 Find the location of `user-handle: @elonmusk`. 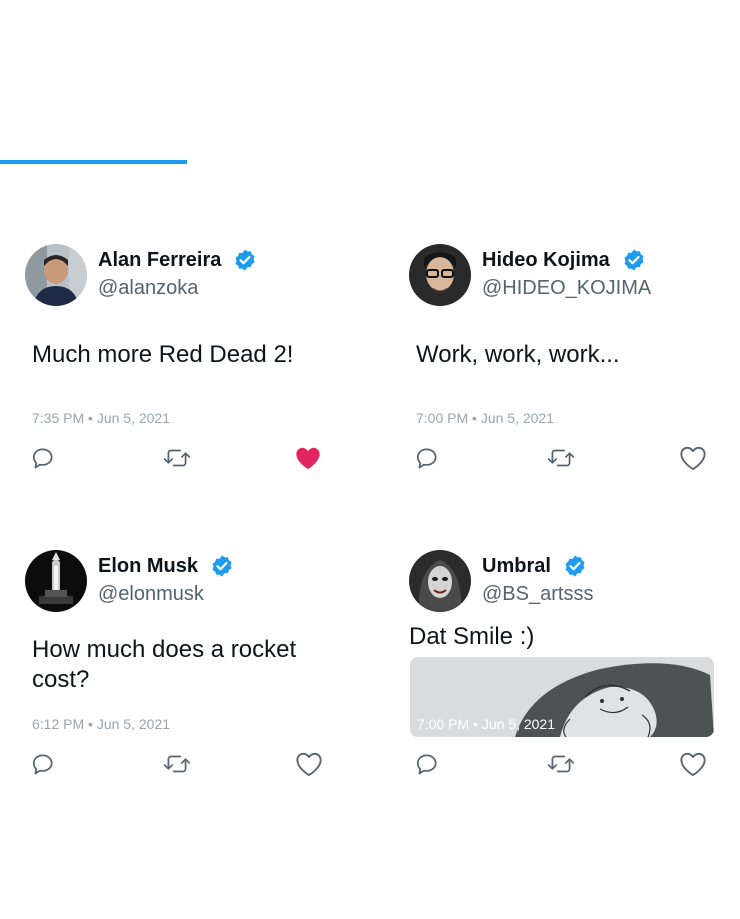

user-handle: @elonmusk is located at coordinates (151, 594).